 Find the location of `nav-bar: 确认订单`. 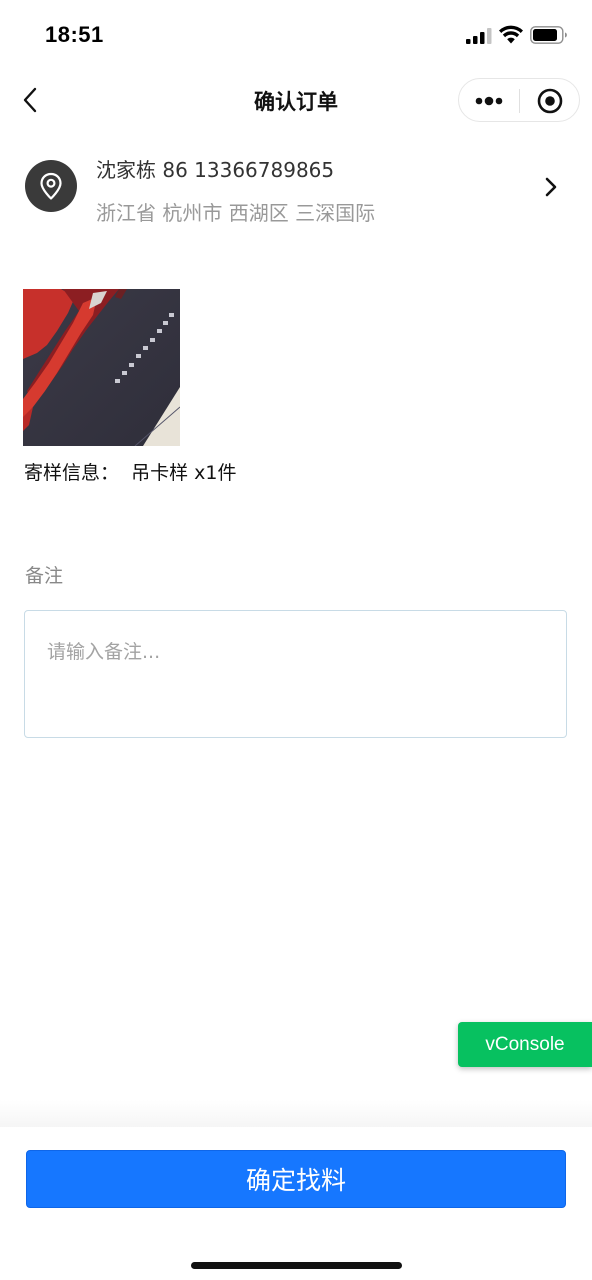

nav-bar: 确认订单 is located at coordinates (296, 100).